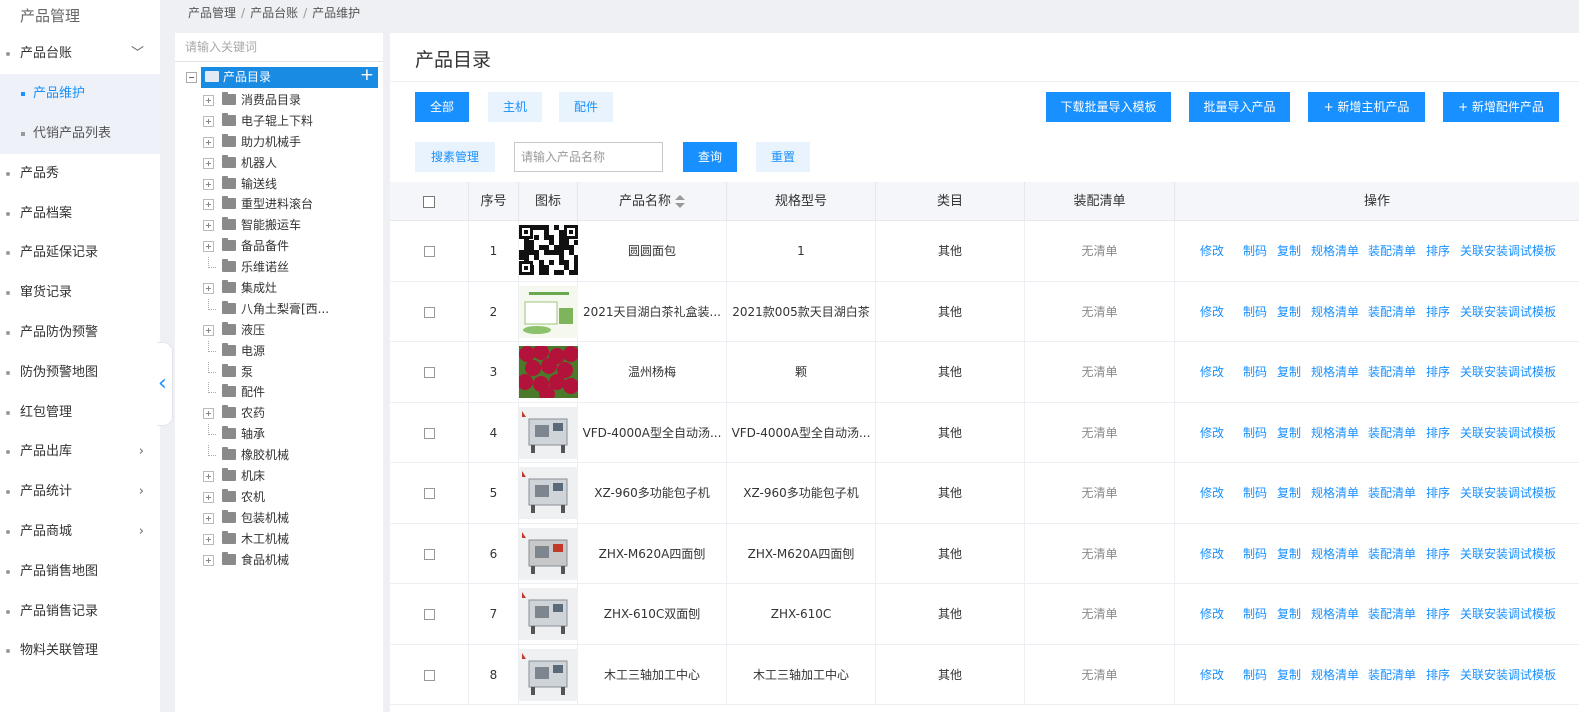  I want to click on tree-node: 木工机械, so click(279, 539).